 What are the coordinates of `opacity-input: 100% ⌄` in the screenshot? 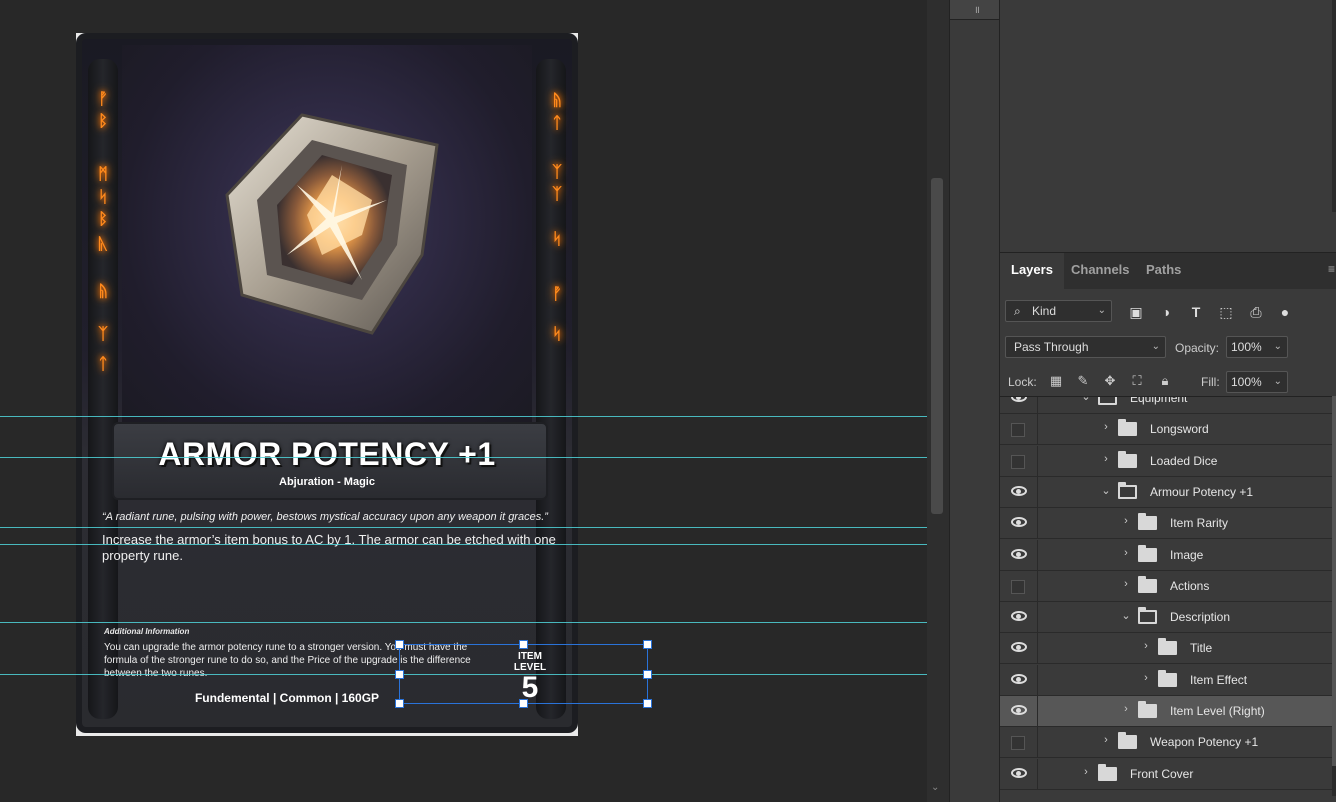 It's located at (1257, 347).